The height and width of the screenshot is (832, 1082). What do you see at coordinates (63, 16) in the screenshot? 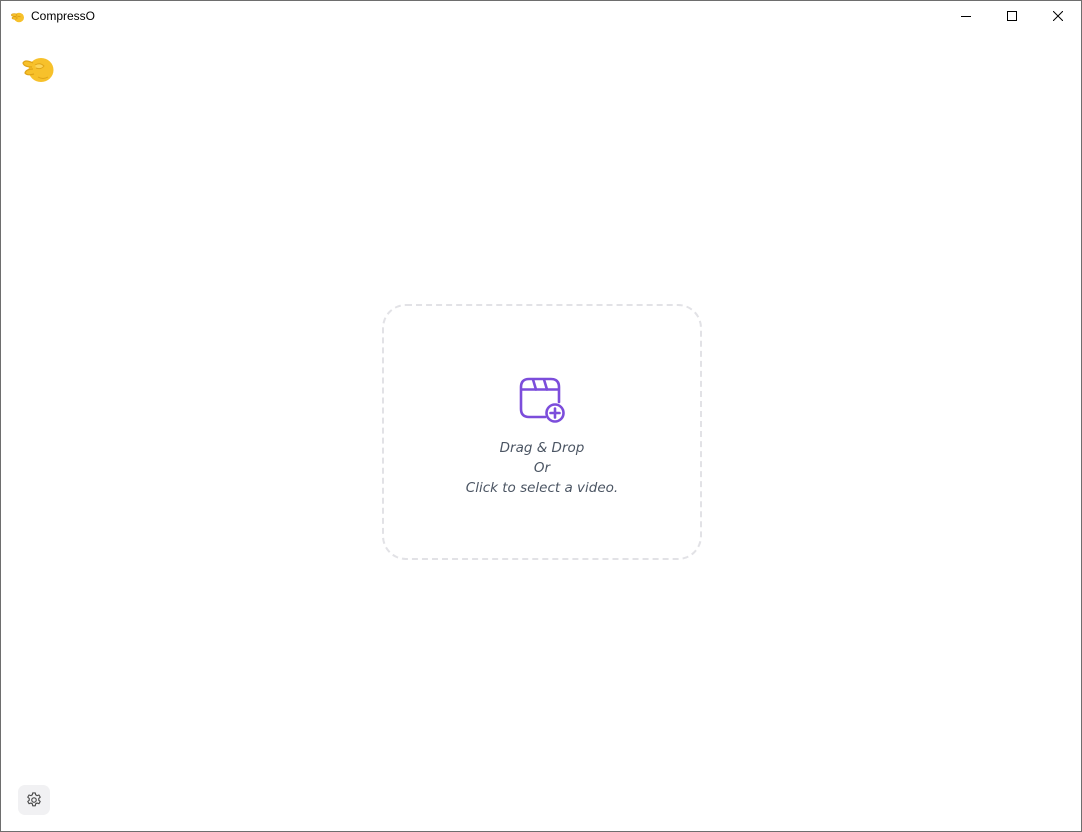
I see `window-title: CompressO` at bounding box center [63, 16].